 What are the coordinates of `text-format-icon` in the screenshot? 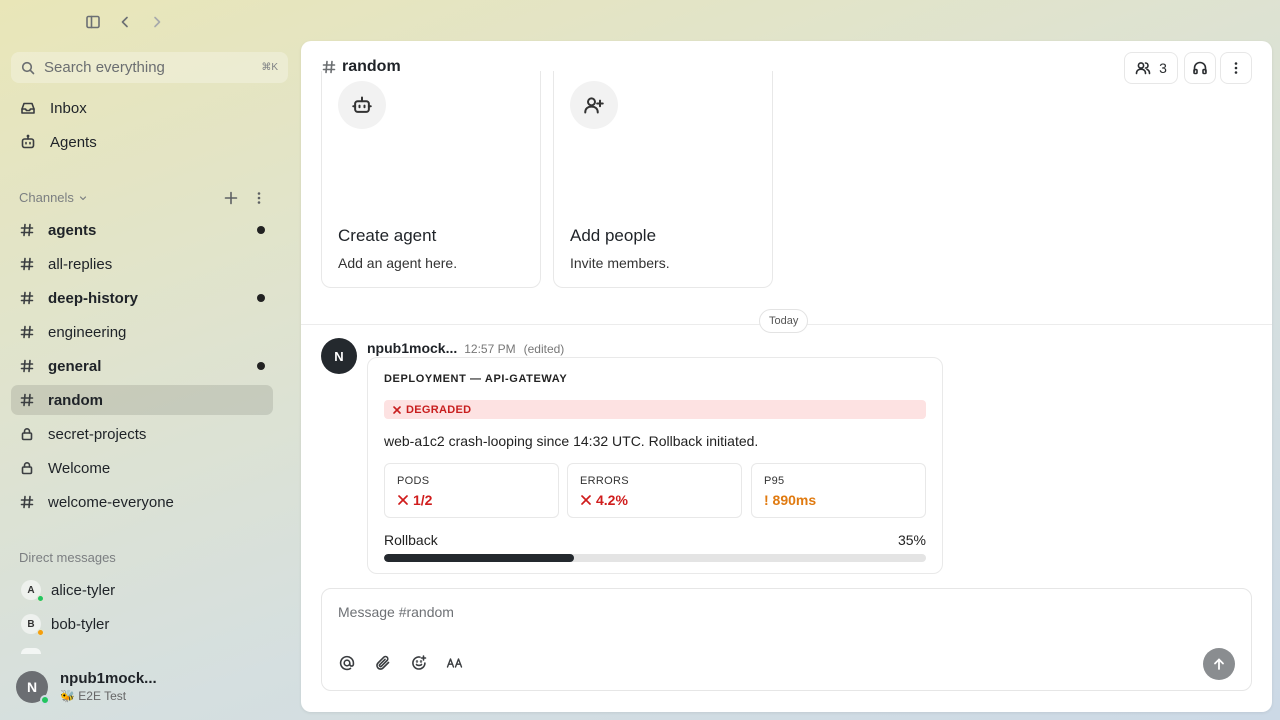 It's located at (455, 663).